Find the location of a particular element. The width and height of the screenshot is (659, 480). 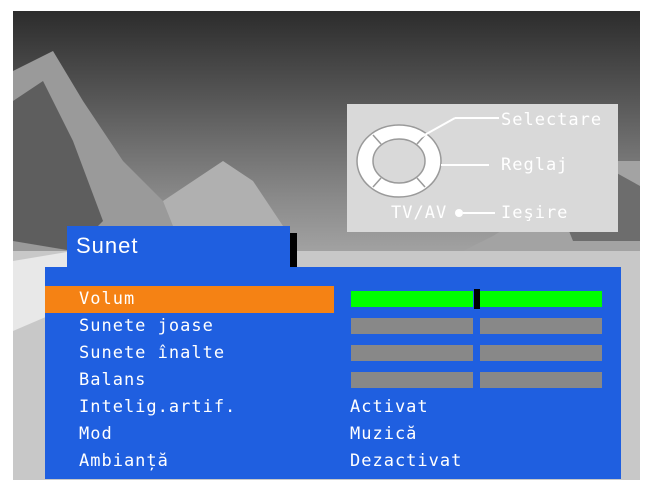

menu-item-bass: Sunete joase is located at coordinates (189, 326).